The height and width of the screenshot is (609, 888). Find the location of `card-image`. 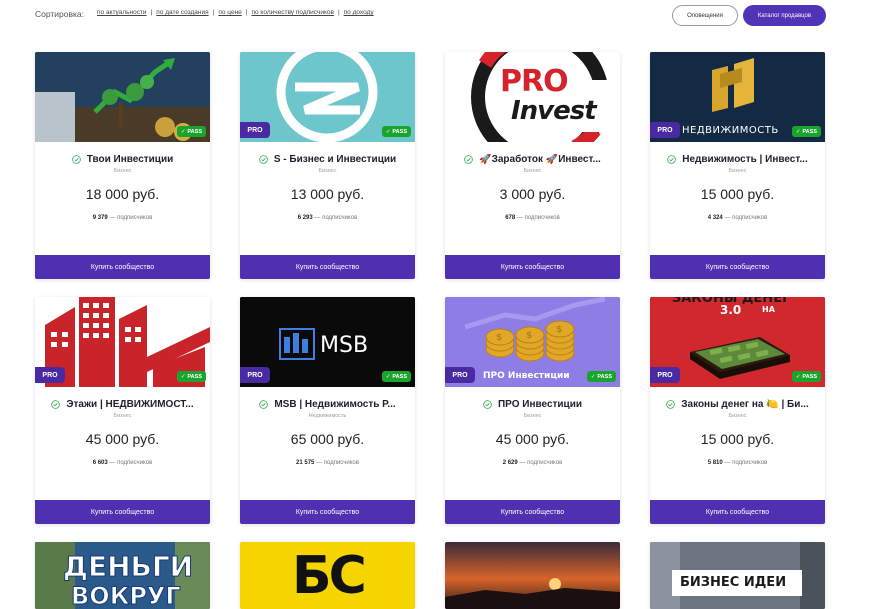

card-image is located at coordinates (532, 575).